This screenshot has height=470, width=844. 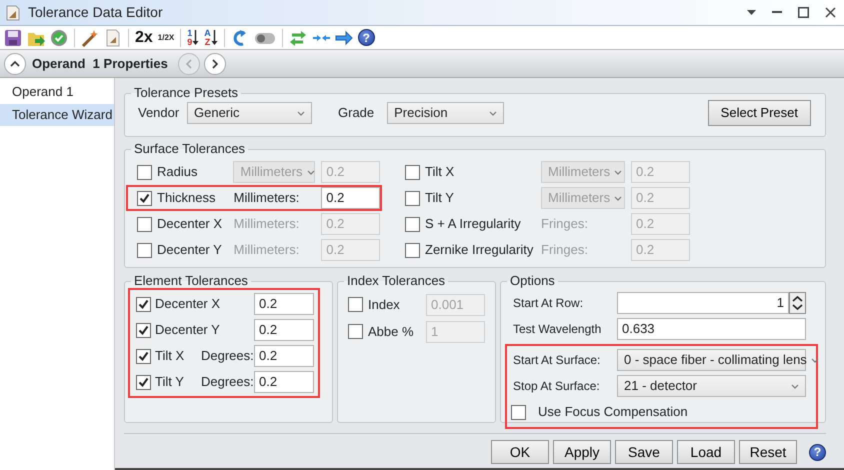 What do you see at coordinates (356, 113) in the screenshot?
I see `field-label: Grade` at bounding box center [356, 113].